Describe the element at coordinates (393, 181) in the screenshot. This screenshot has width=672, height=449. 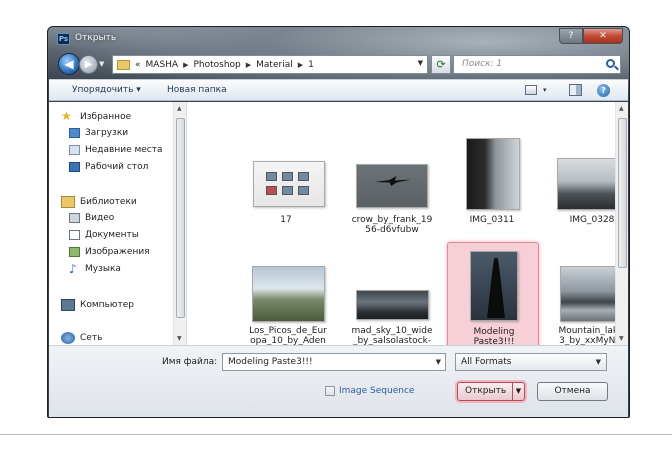
I see `crow-silhouette` at that location.